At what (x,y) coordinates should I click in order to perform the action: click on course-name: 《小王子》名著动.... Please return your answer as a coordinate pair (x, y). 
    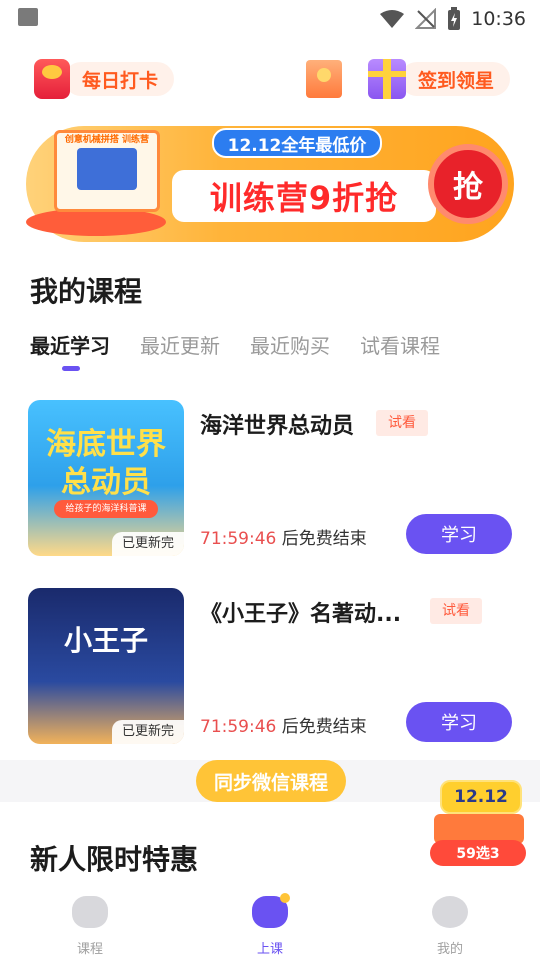
    Looking at the image, I should click on (301, 614).